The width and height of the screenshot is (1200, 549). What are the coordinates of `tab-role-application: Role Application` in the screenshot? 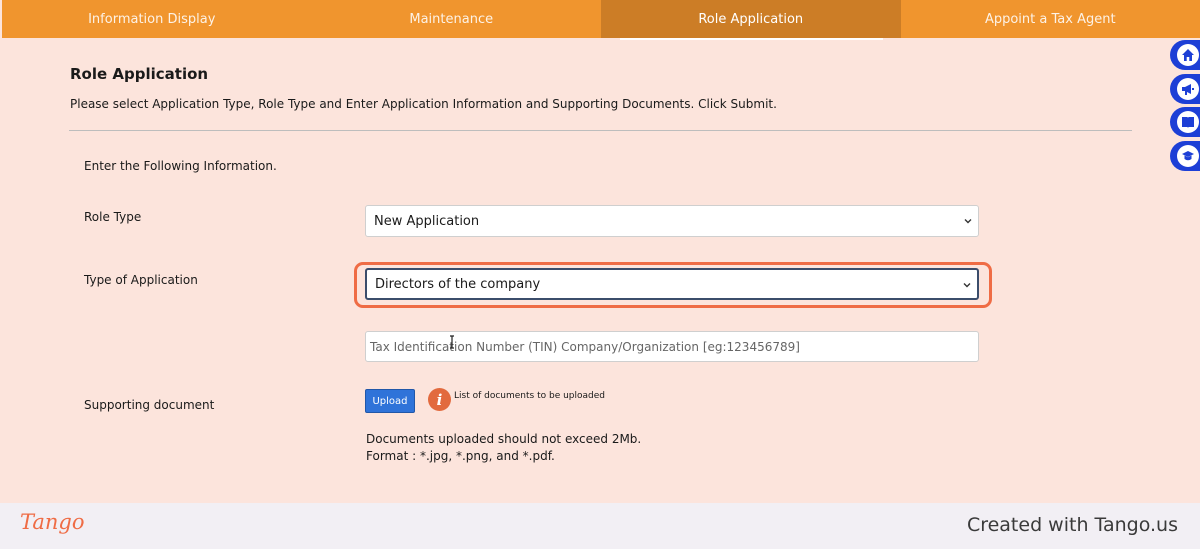 It's located at (751, 19).